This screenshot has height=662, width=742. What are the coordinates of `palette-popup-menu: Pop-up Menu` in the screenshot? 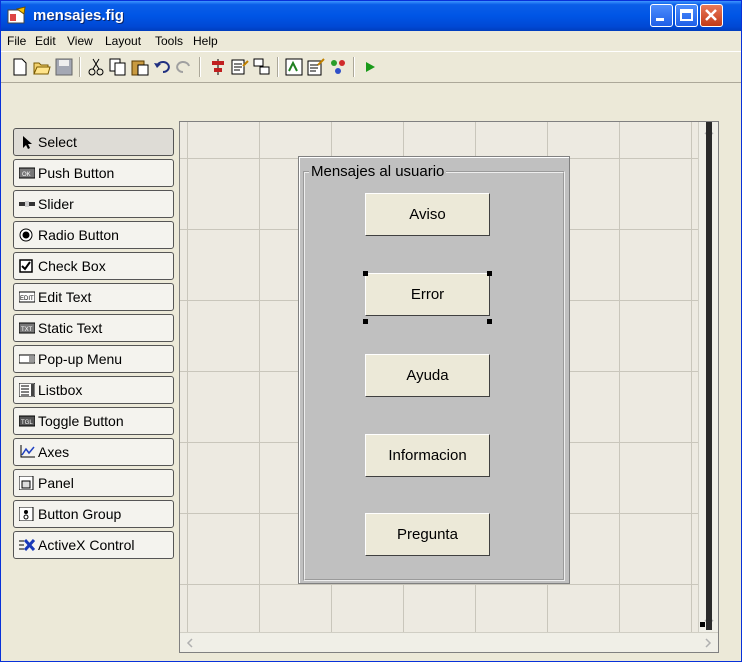 It's located at (93, 359).